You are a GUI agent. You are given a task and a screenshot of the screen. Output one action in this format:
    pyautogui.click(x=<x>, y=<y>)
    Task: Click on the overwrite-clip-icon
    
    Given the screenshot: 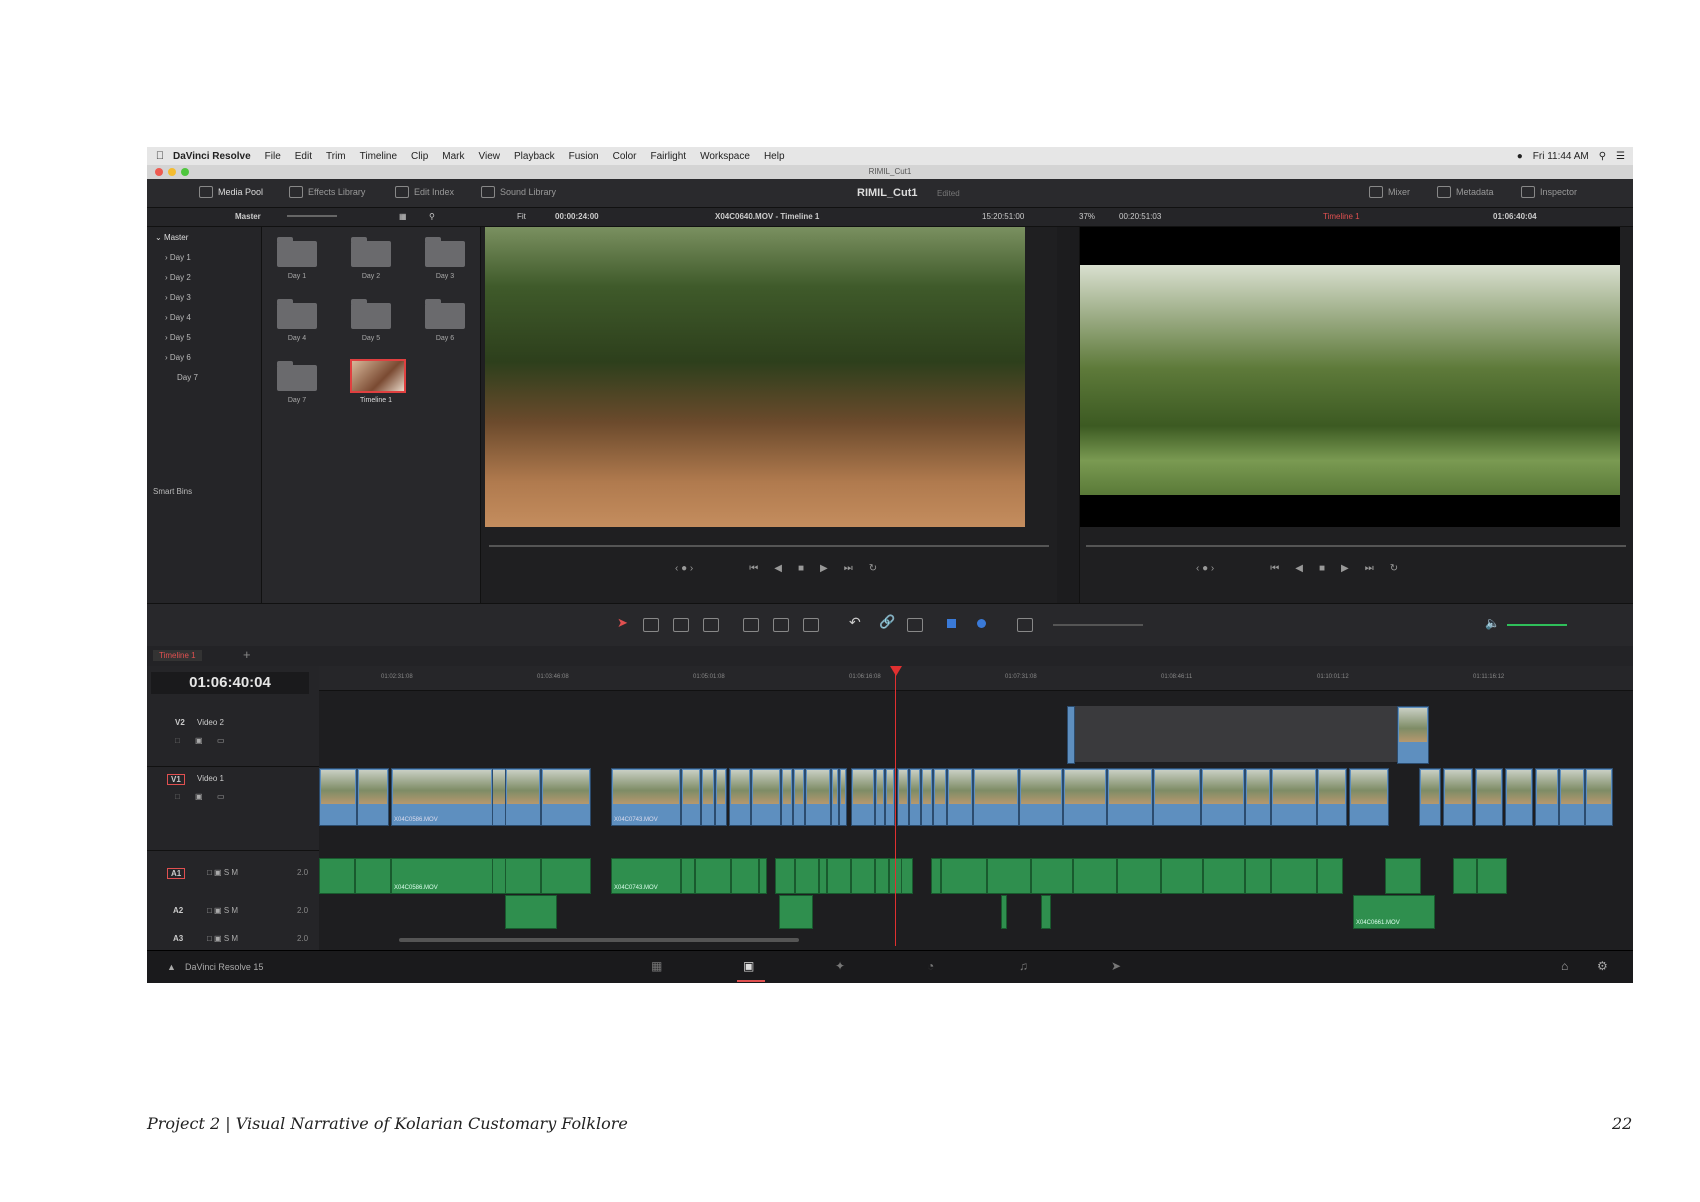 What is the action you would take?
    pyautogui.click(x=781, y=625)
    